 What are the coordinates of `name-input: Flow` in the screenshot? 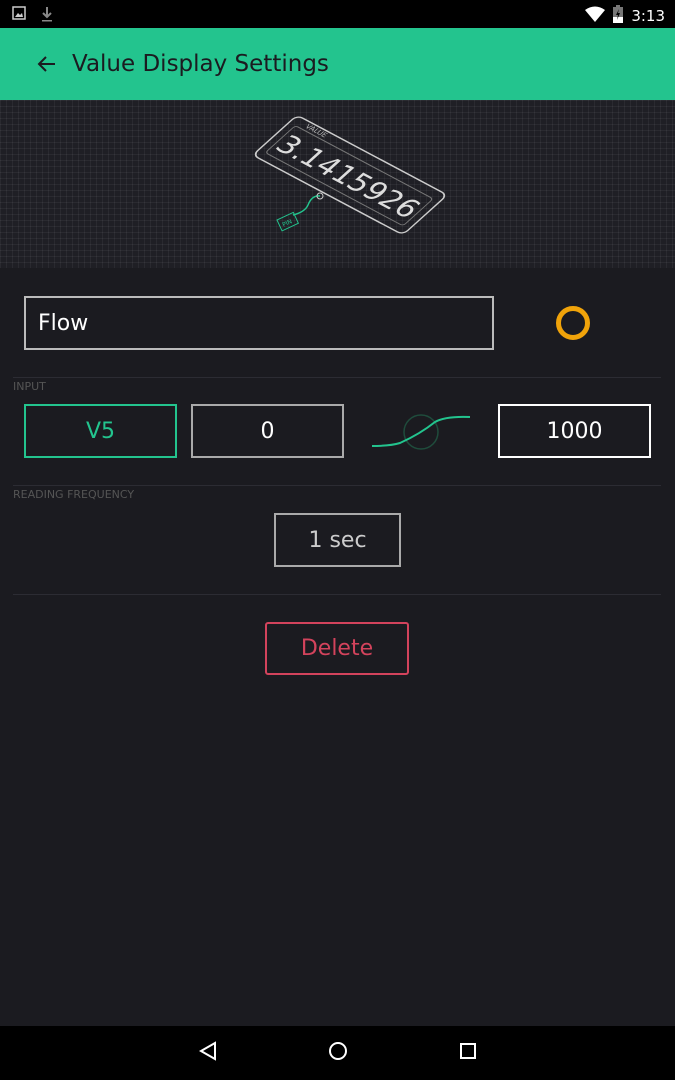 It's located at (259, 323).